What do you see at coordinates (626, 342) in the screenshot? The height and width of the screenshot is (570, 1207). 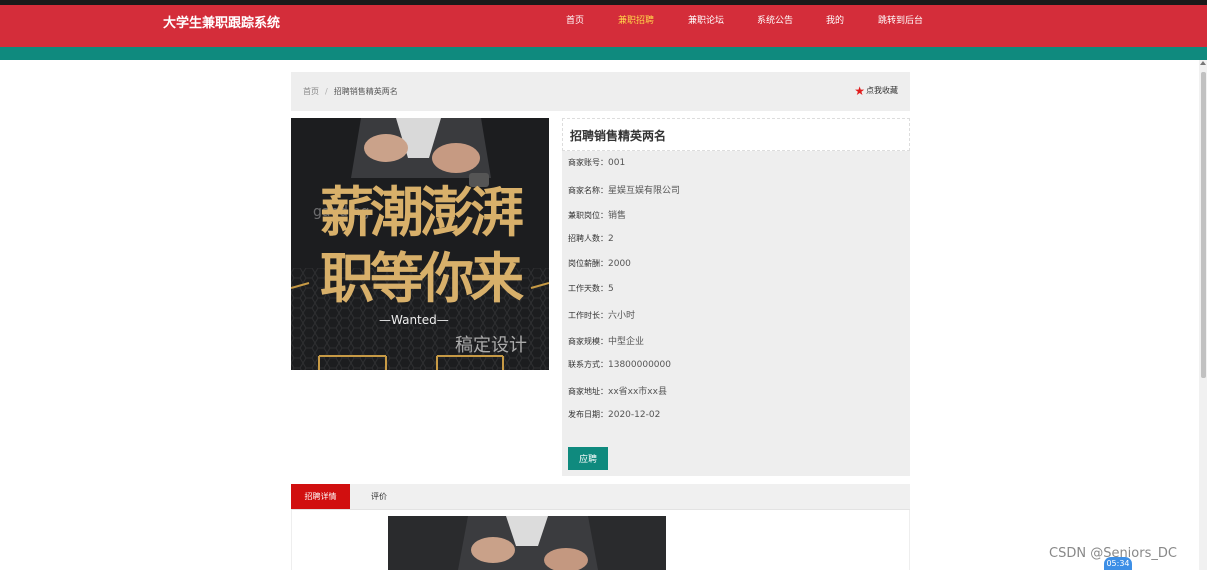 I see `field-value: 中型企业` at bounding box center [626, 342].